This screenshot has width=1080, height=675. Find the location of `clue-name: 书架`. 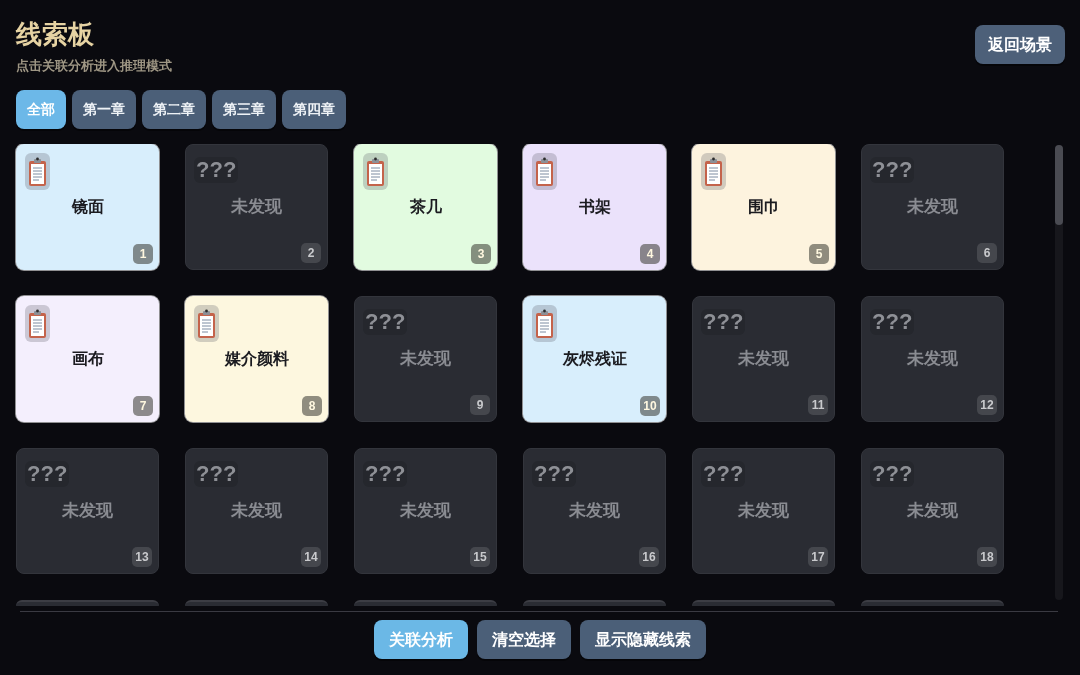

clue-name: 书架 is located at coordinates (594, 207).